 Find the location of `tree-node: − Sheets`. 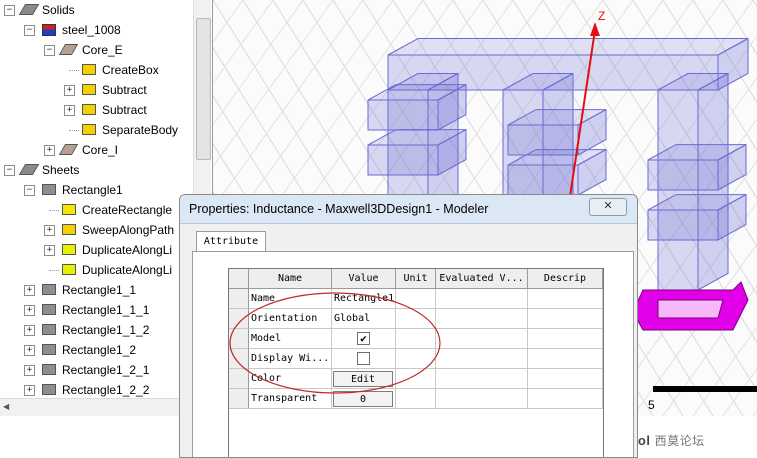

tree-node: − Sheets is located at coordinates (96, 170).